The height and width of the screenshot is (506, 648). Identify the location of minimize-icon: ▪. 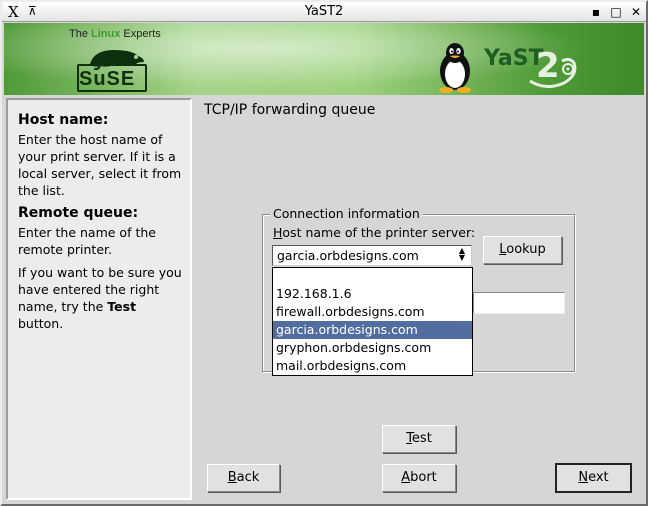
(596, 12).